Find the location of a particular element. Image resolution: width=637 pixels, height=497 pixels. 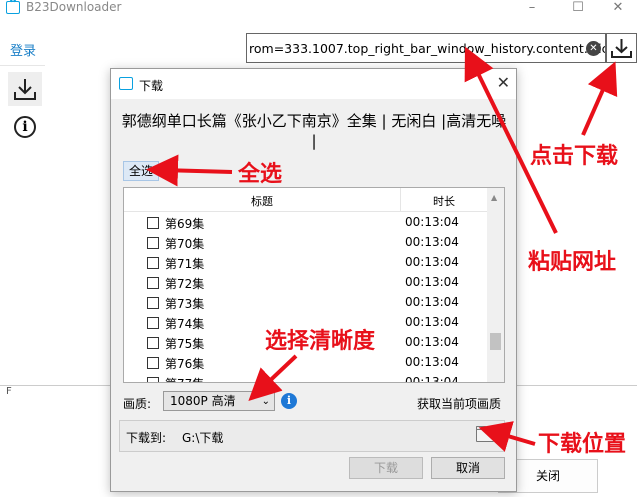

dialog-close-icon: ✕ is located at coordinates (503, 82).